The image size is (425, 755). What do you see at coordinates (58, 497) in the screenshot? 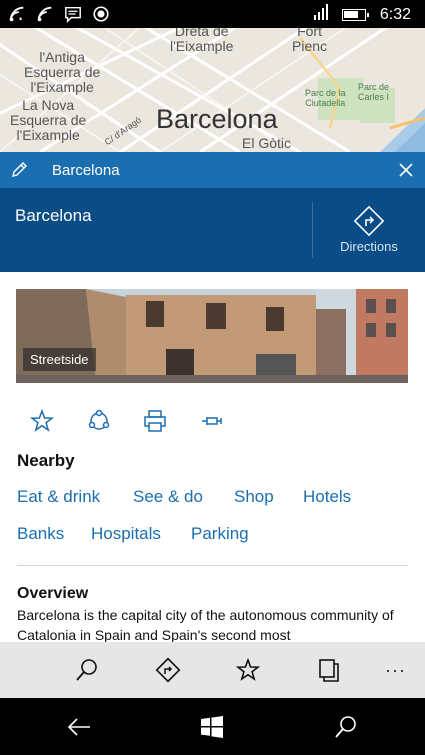
I see `nearby-link-eat-drink: Eat & drink` at bounding box center [58, 497].